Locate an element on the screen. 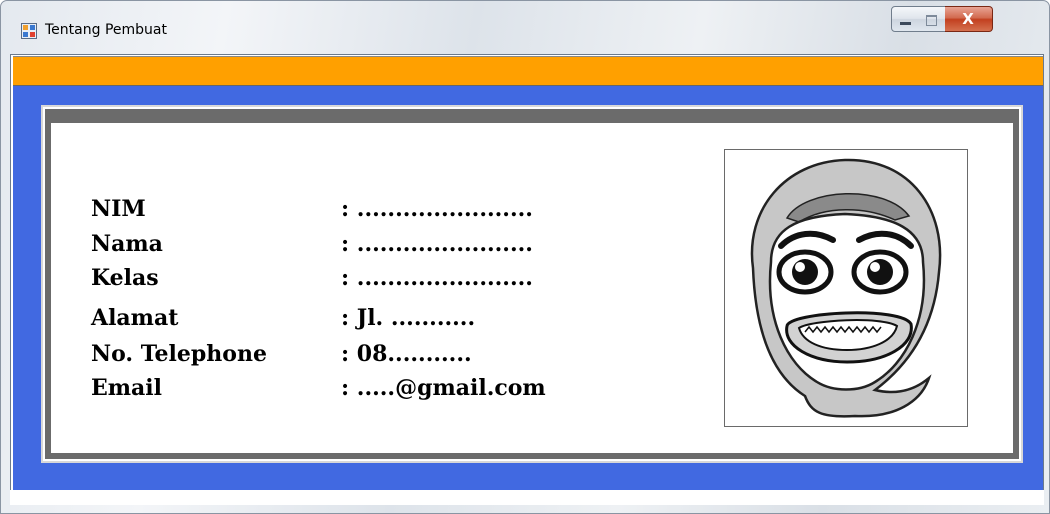 Image resolution: width=1050 pixels, height=514 pixels. profile-photo is located at coordinates (846, 288).